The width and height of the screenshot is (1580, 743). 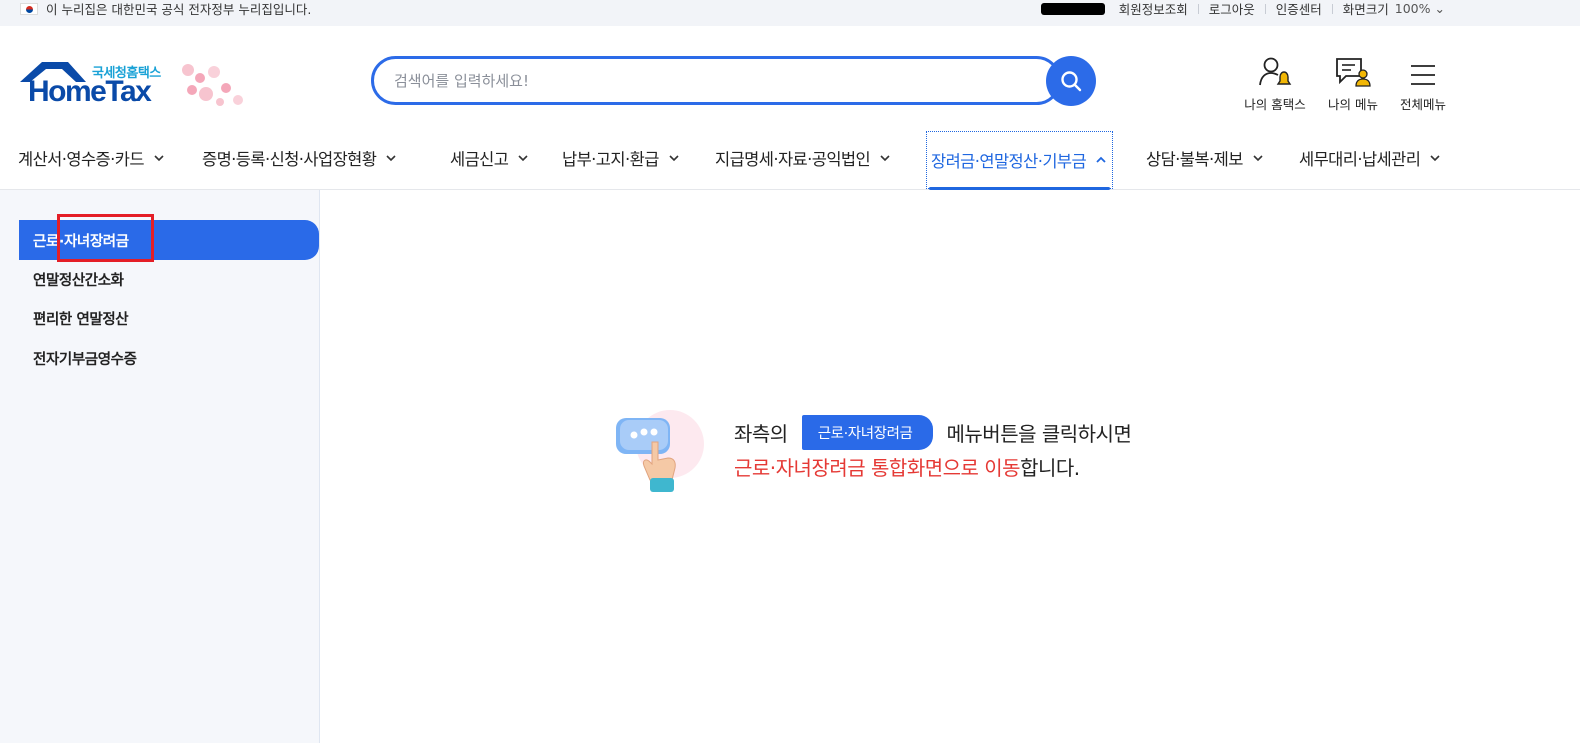 What do you see at coordinates (85, 359) in the screenshot?
I see `lnb-item-label: 전자기부금영수증` at bounding box center [85, 359].